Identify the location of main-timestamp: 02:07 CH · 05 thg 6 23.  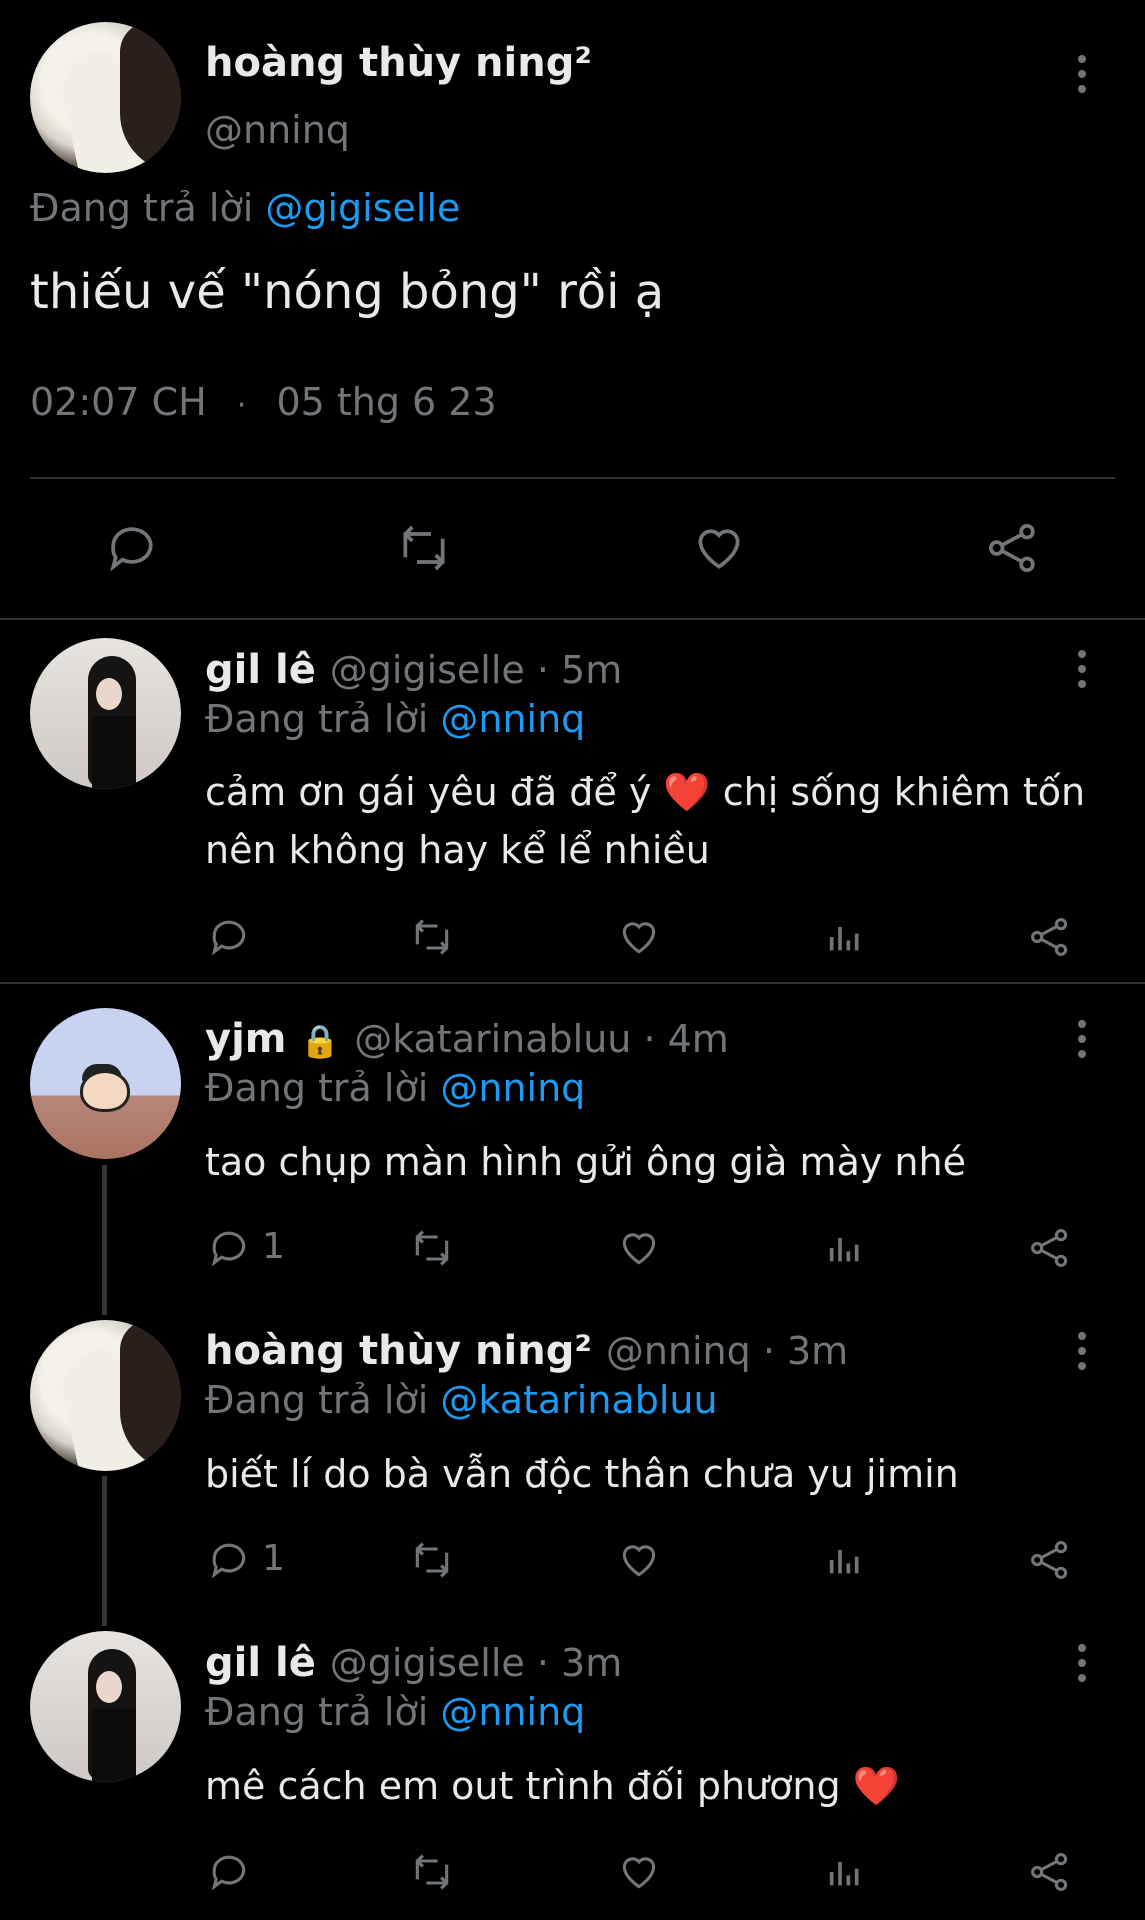
(263, 402).